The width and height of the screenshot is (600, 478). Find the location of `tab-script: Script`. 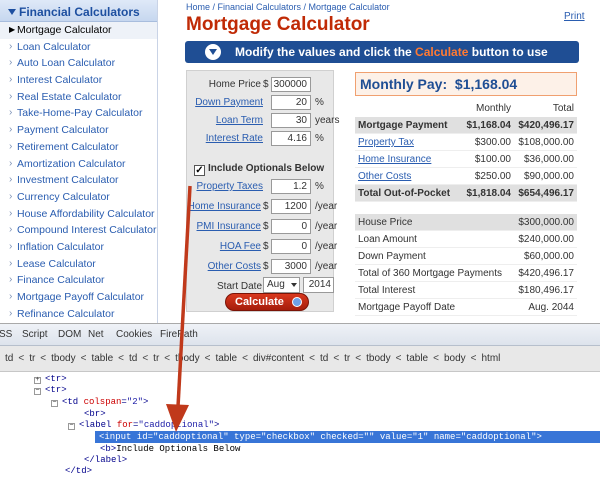

tab-script: Script is located at coordinates (35, 335).